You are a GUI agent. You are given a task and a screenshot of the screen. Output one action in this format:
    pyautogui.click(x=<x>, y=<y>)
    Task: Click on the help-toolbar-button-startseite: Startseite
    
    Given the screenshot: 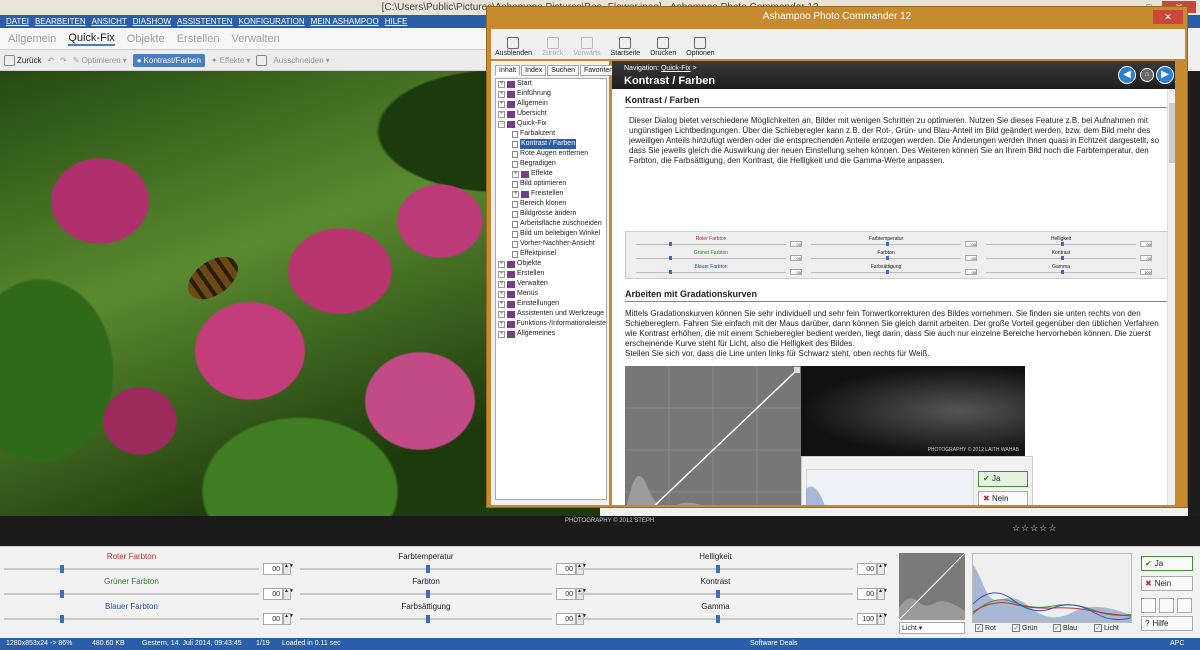 What is the action you would take?
    pyautogui.click(x=625, y=48)
    